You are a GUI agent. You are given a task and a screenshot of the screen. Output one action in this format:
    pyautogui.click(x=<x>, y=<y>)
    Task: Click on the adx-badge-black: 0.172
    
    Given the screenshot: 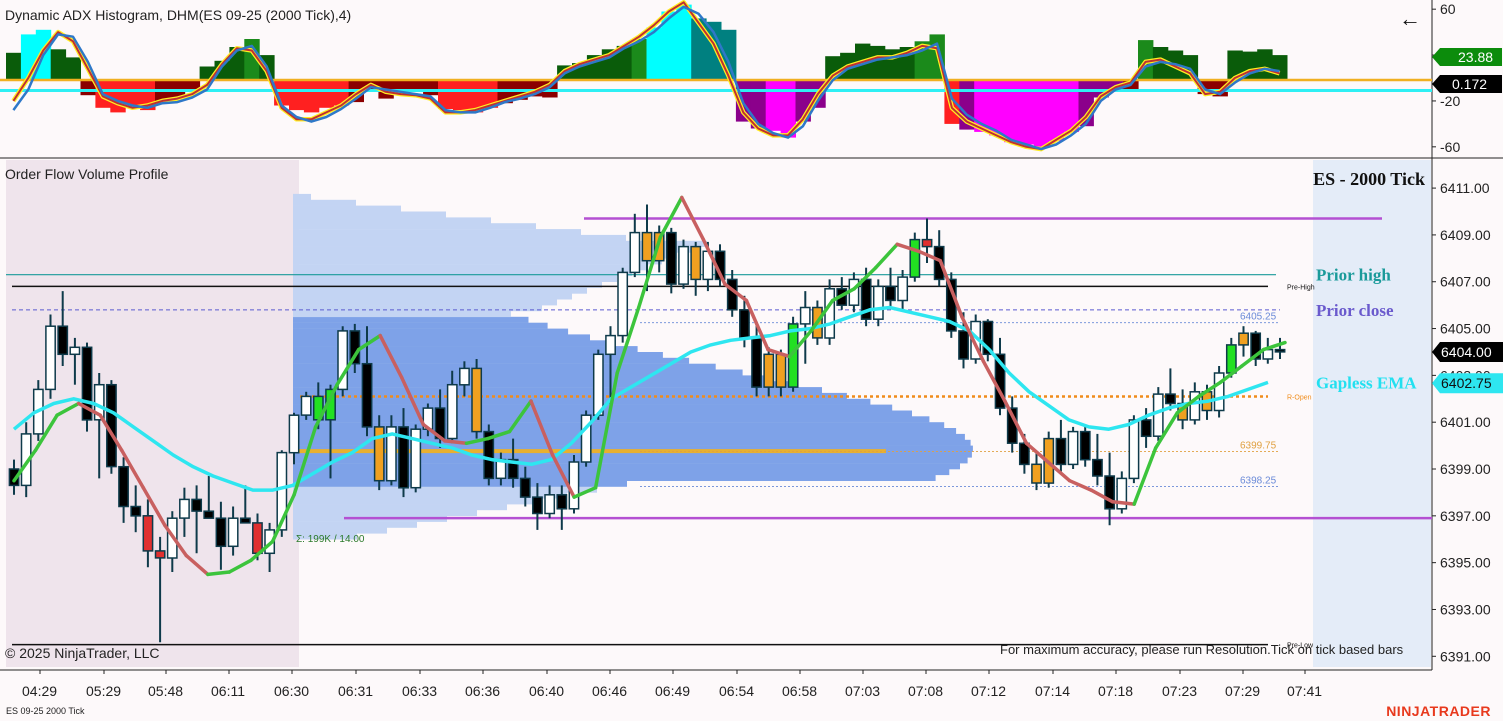 What is the action you would take?
    pyautogui.click(x=1469, y=84)
    